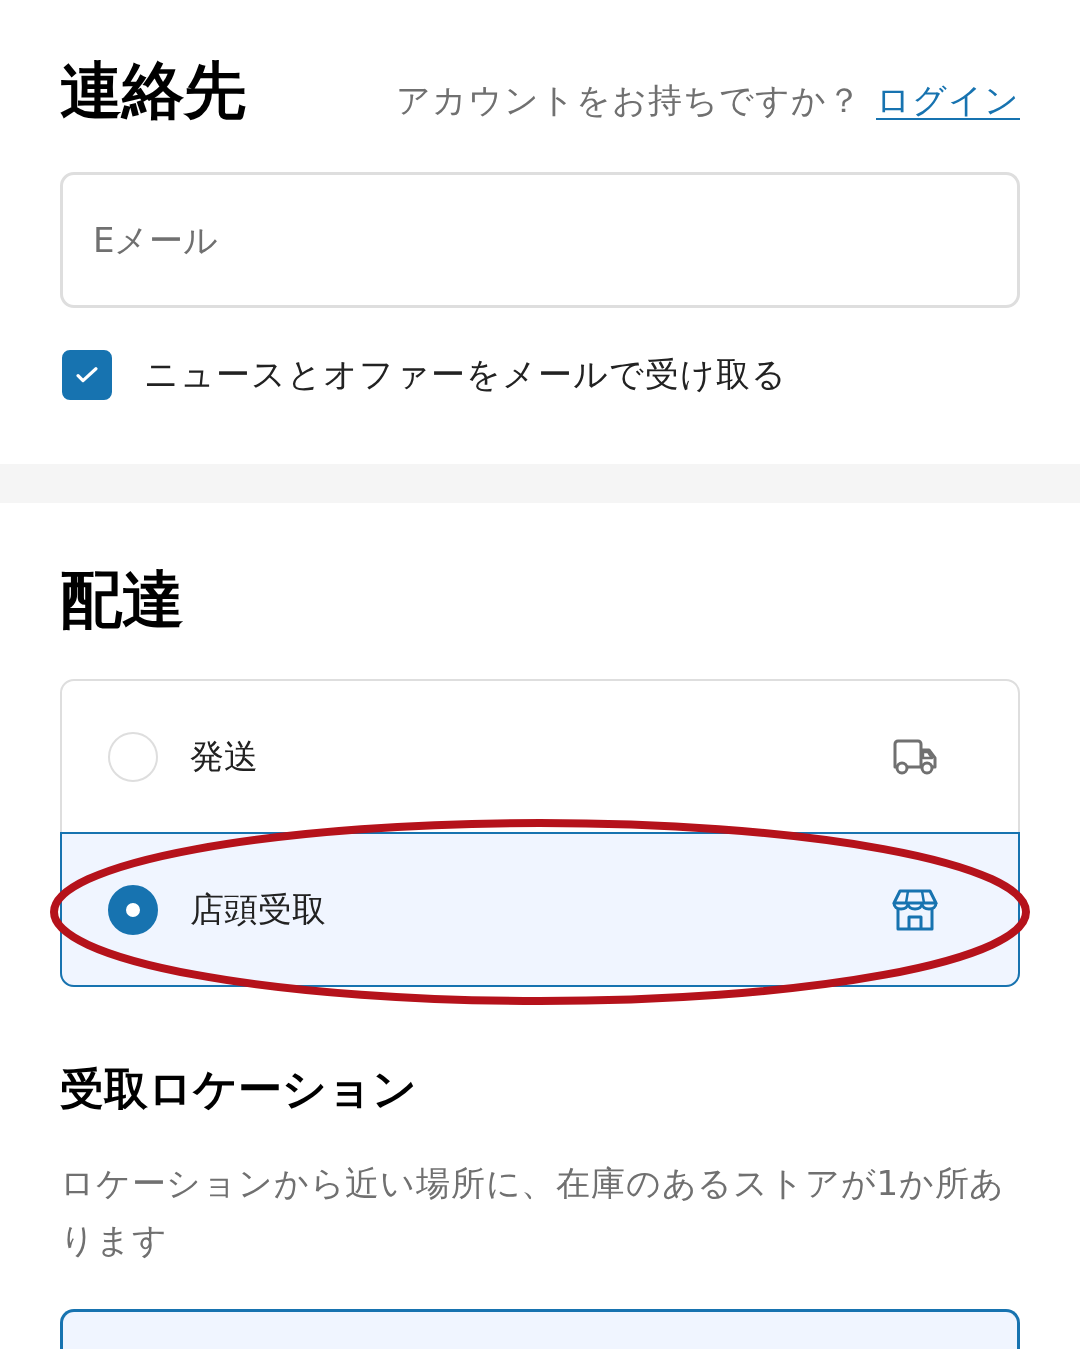 This screenshot has width=1080, height=1350. Describe the element at coordinates (948, 101) in the screenshot. I see `login-link: ログイン` at that location.